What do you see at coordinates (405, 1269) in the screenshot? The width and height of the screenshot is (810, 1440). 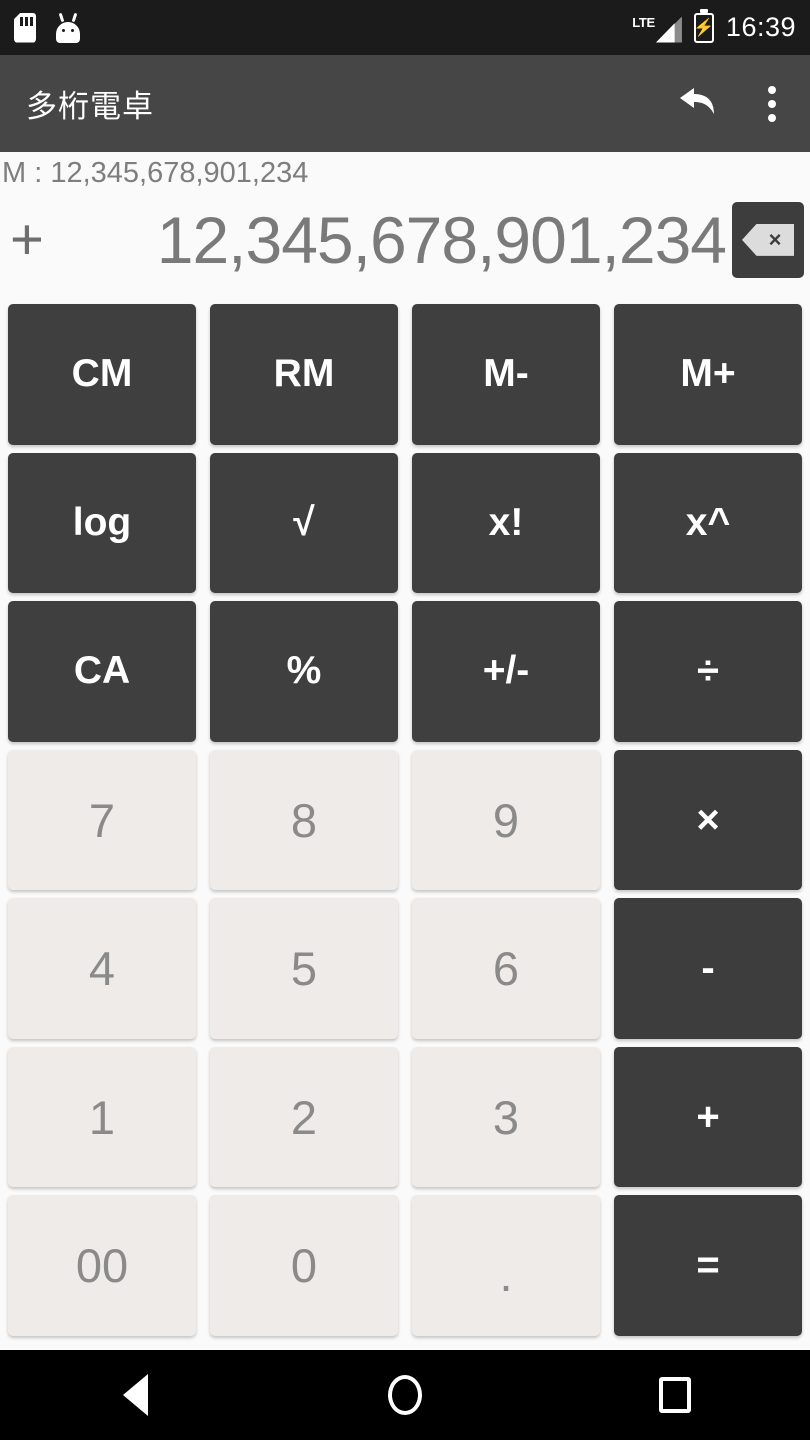 I see `keypad-row: 00 0. =` at bounding box center [405, 1269].